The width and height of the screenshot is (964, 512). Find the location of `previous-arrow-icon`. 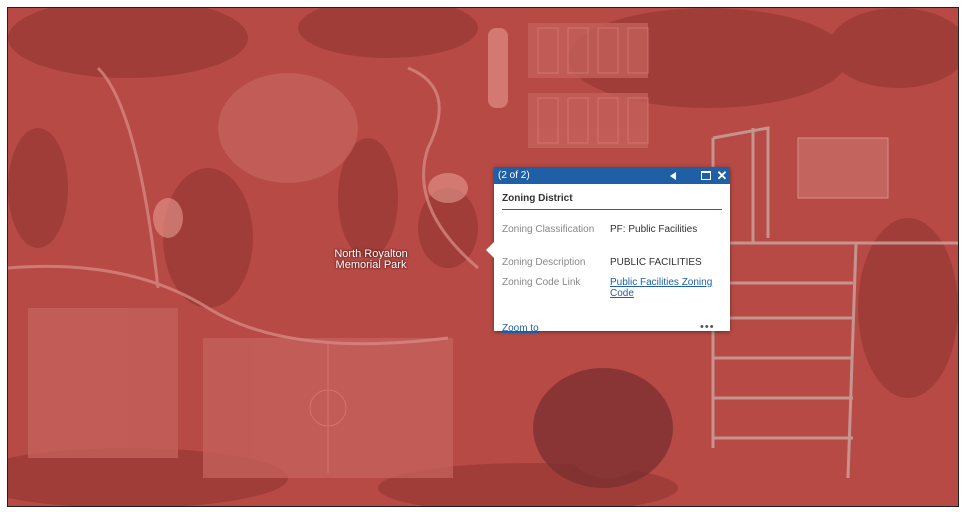

previous-arrow-icon is located at coordinates (673, 175).